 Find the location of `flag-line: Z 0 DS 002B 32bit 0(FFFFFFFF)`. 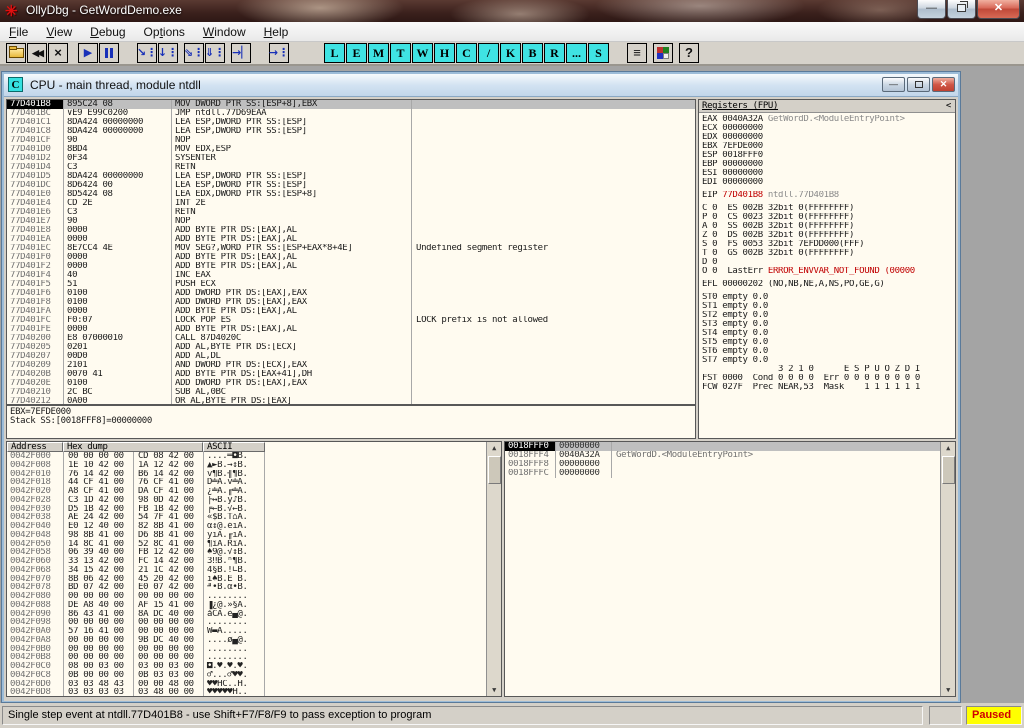

flag-line: Z 0 DS 002B 32bit 0(FFFFFFFF) is located at coordinates (827, 235).